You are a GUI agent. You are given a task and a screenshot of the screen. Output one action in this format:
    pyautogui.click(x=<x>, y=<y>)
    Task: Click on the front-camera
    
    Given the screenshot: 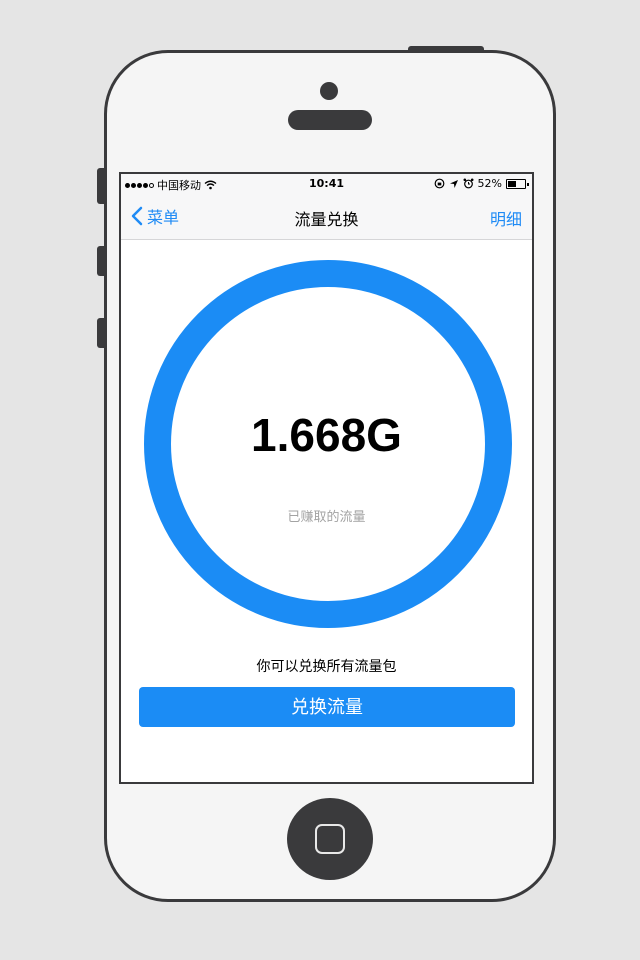 What is the action you would take?
    pyautogui.click(x=329, y=91)
    